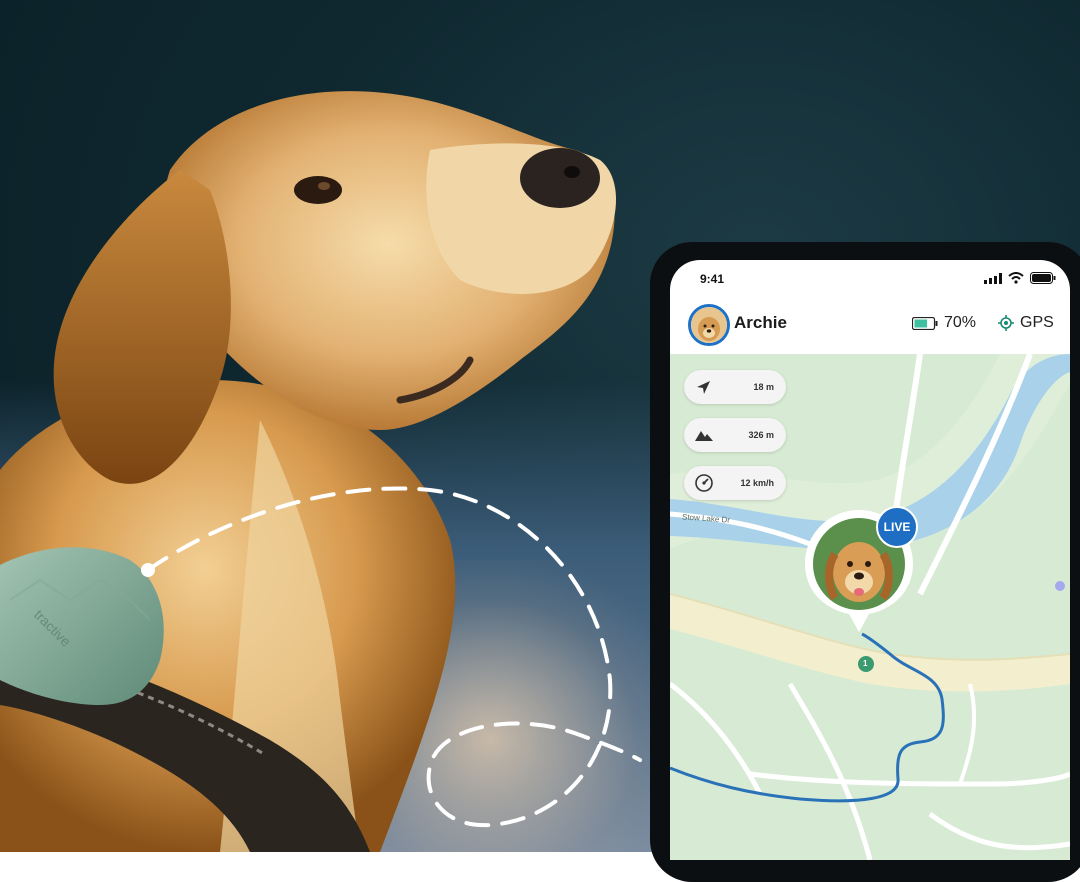 The width and height of the screenshot is (1080, 882). I want to click on pet-header: Archie 70% GPS, so click(870, 325).